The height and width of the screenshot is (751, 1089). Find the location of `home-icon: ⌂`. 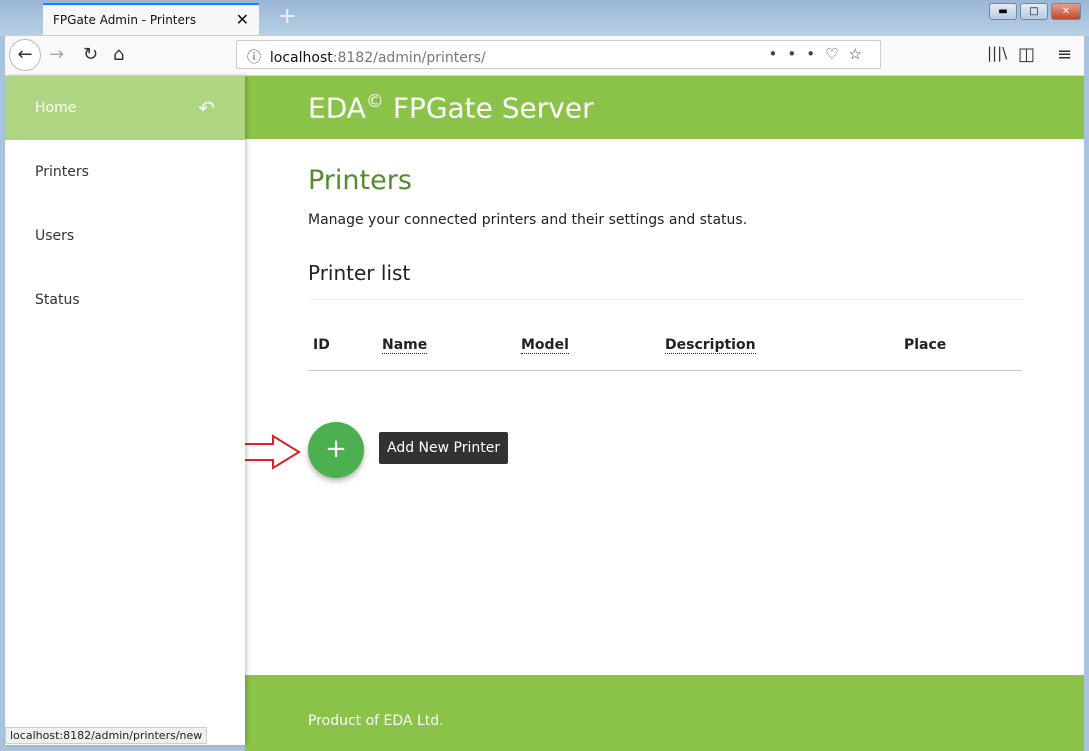

home-icon: ⌂ is located at coordinates (118, 54).